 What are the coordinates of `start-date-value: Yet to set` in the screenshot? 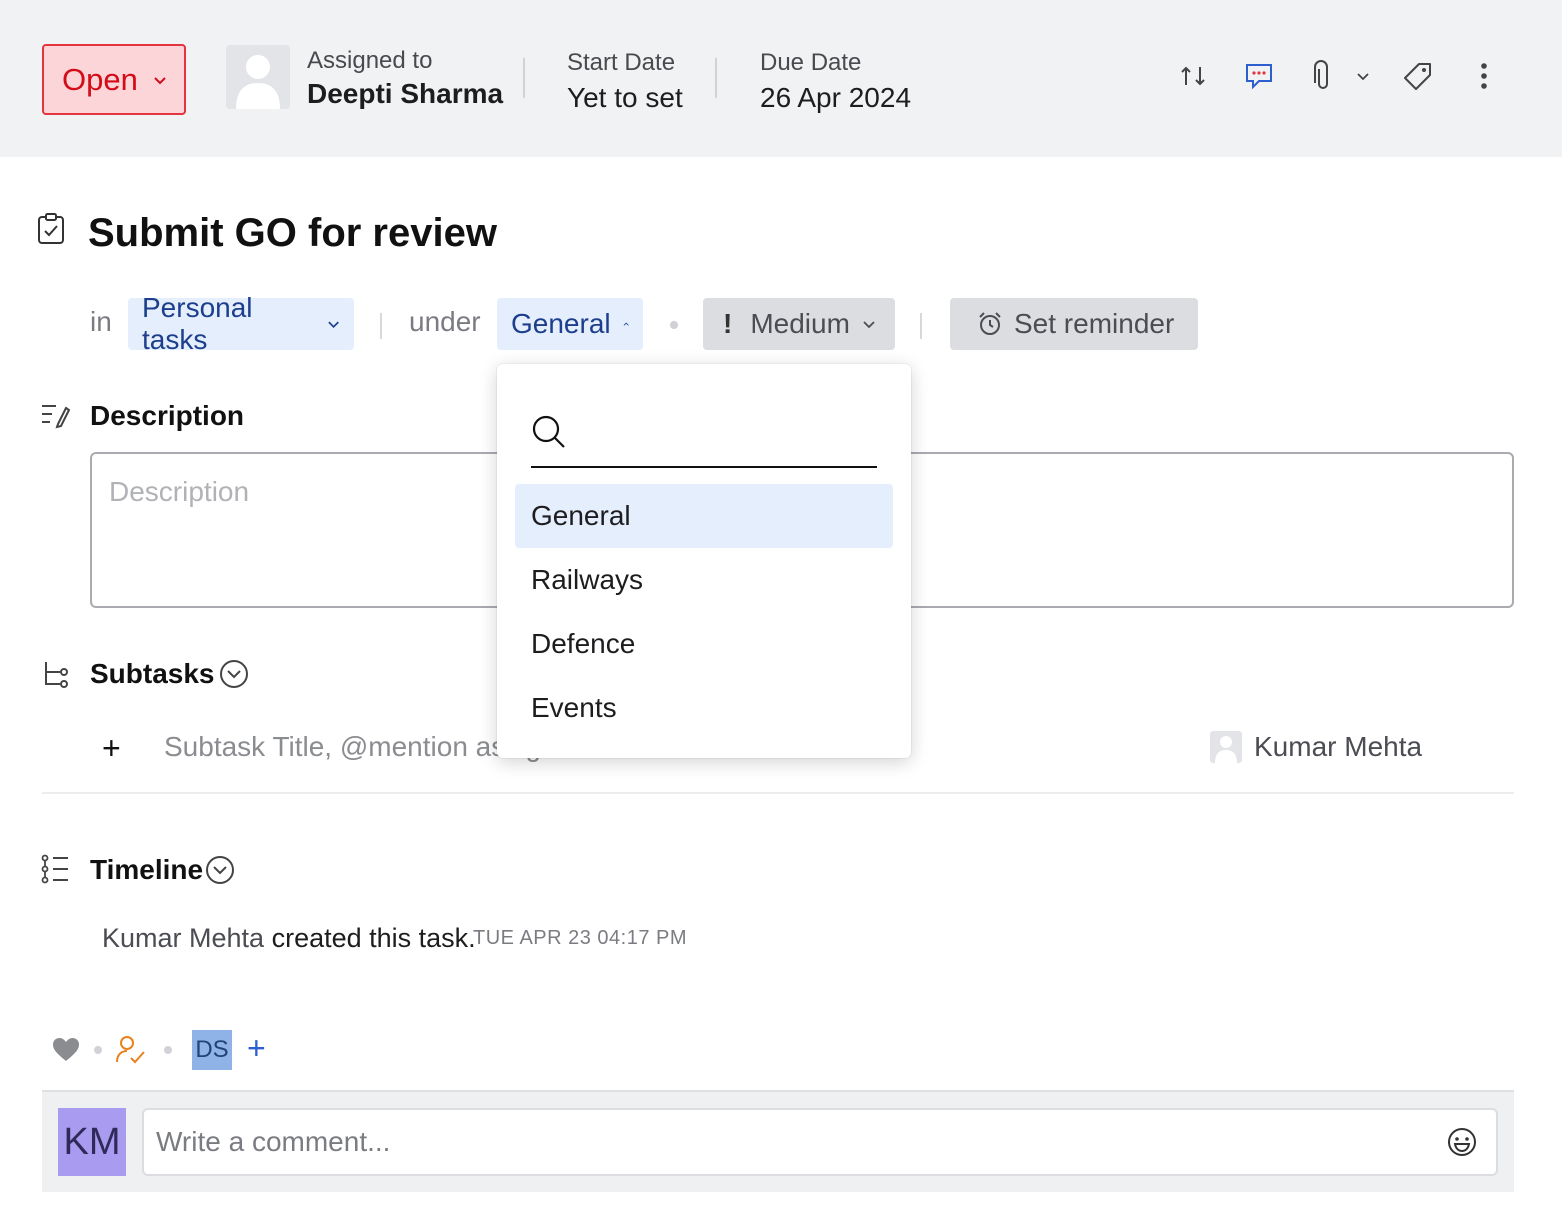 It's located at (625, 97).